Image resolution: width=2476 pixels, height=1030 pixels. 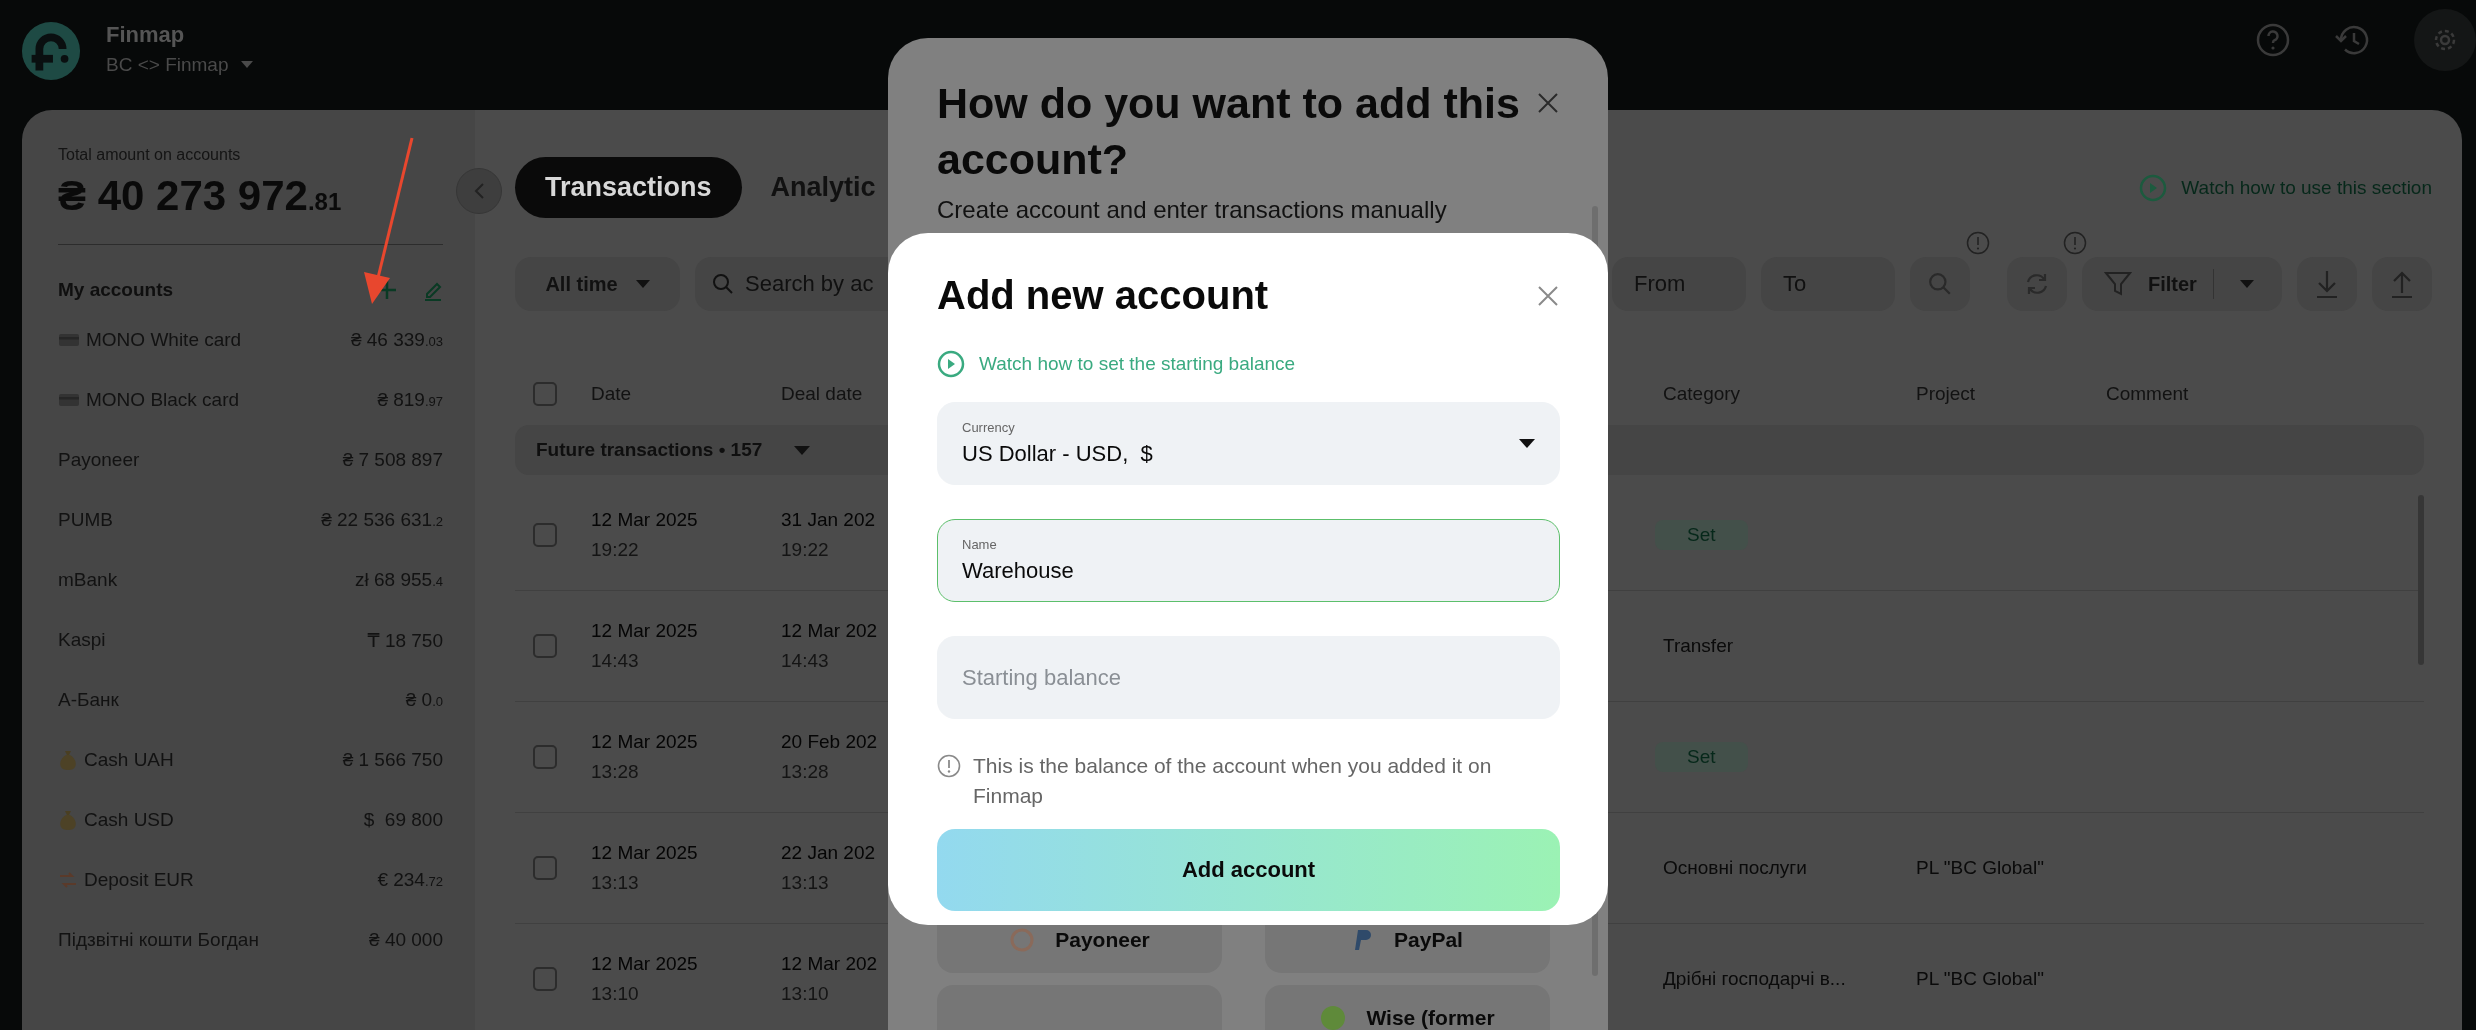 What do you see at coordinates (1946, 394) in the screenshot?
I see `column-header: Project` at bounding box center [1946, 394].